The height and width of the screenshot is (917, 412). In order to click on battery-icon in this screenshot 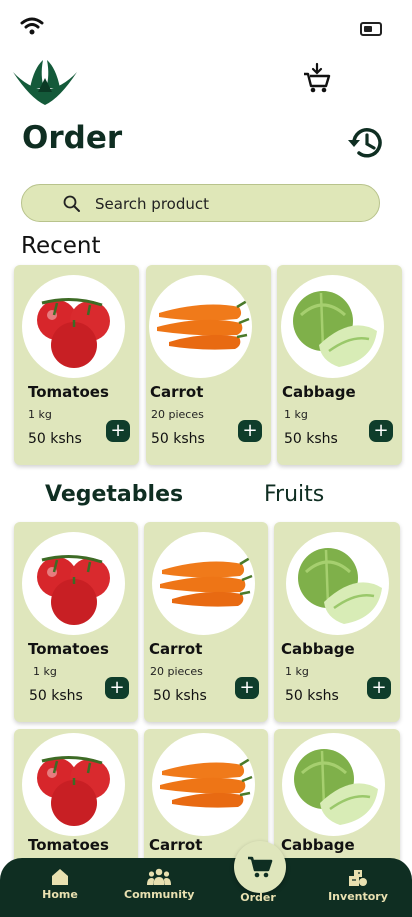, I will do `click(371, 29)`.